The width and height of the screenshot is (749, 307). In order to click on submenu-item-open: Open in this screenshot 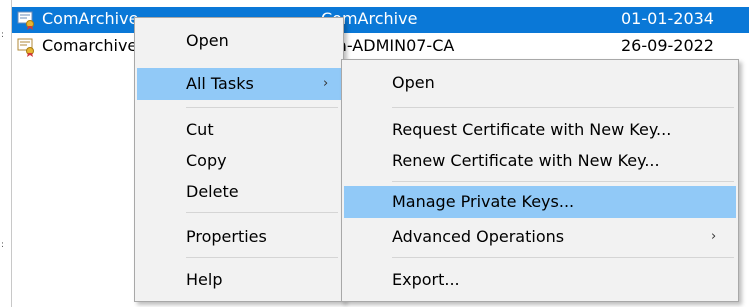, I will do `click(540, 83)`.